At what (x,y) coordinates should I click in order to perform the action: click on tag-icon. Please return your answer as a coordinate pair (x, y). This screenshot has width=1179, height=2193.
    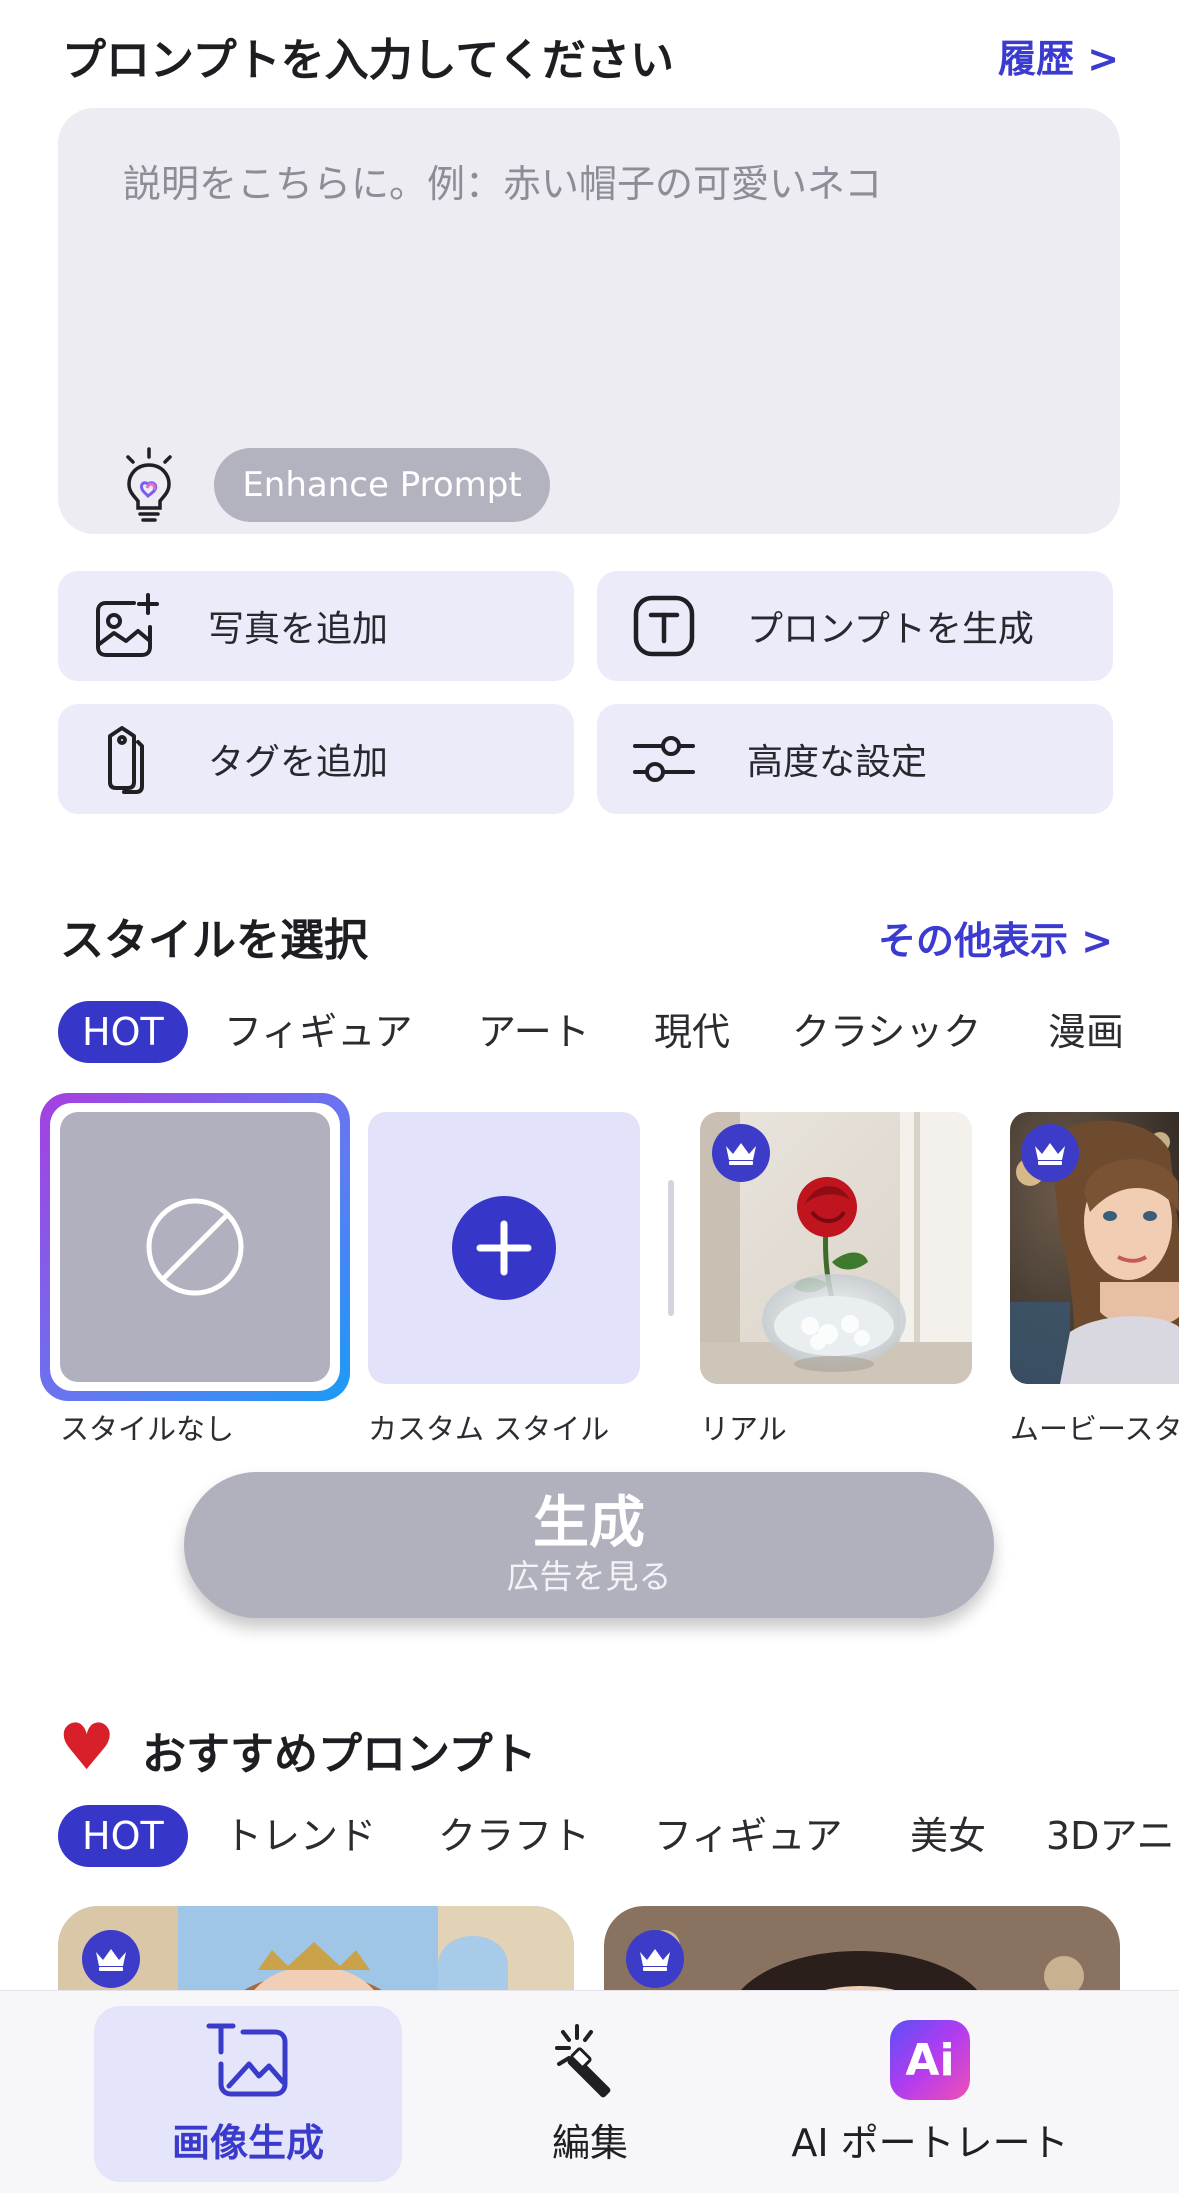
    Looking at the image, I should click on (125, 759).